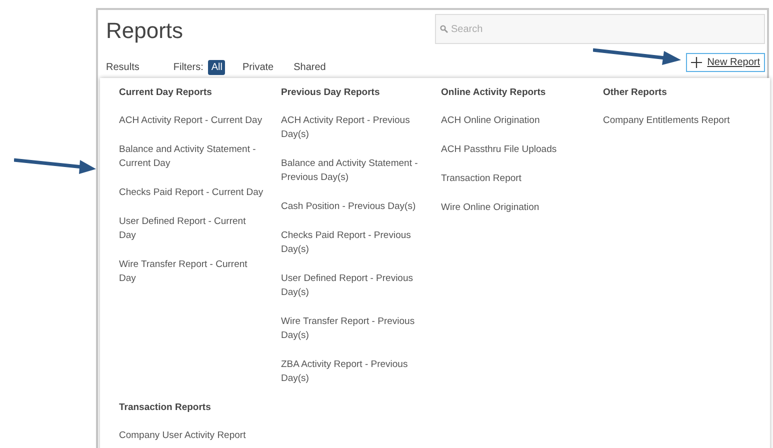 The width and height of the screenshot is (773, 448). Describe the element at coordinates (165, 408) in the screenshot. I see `group-heading: Transaction Reports` at that location.